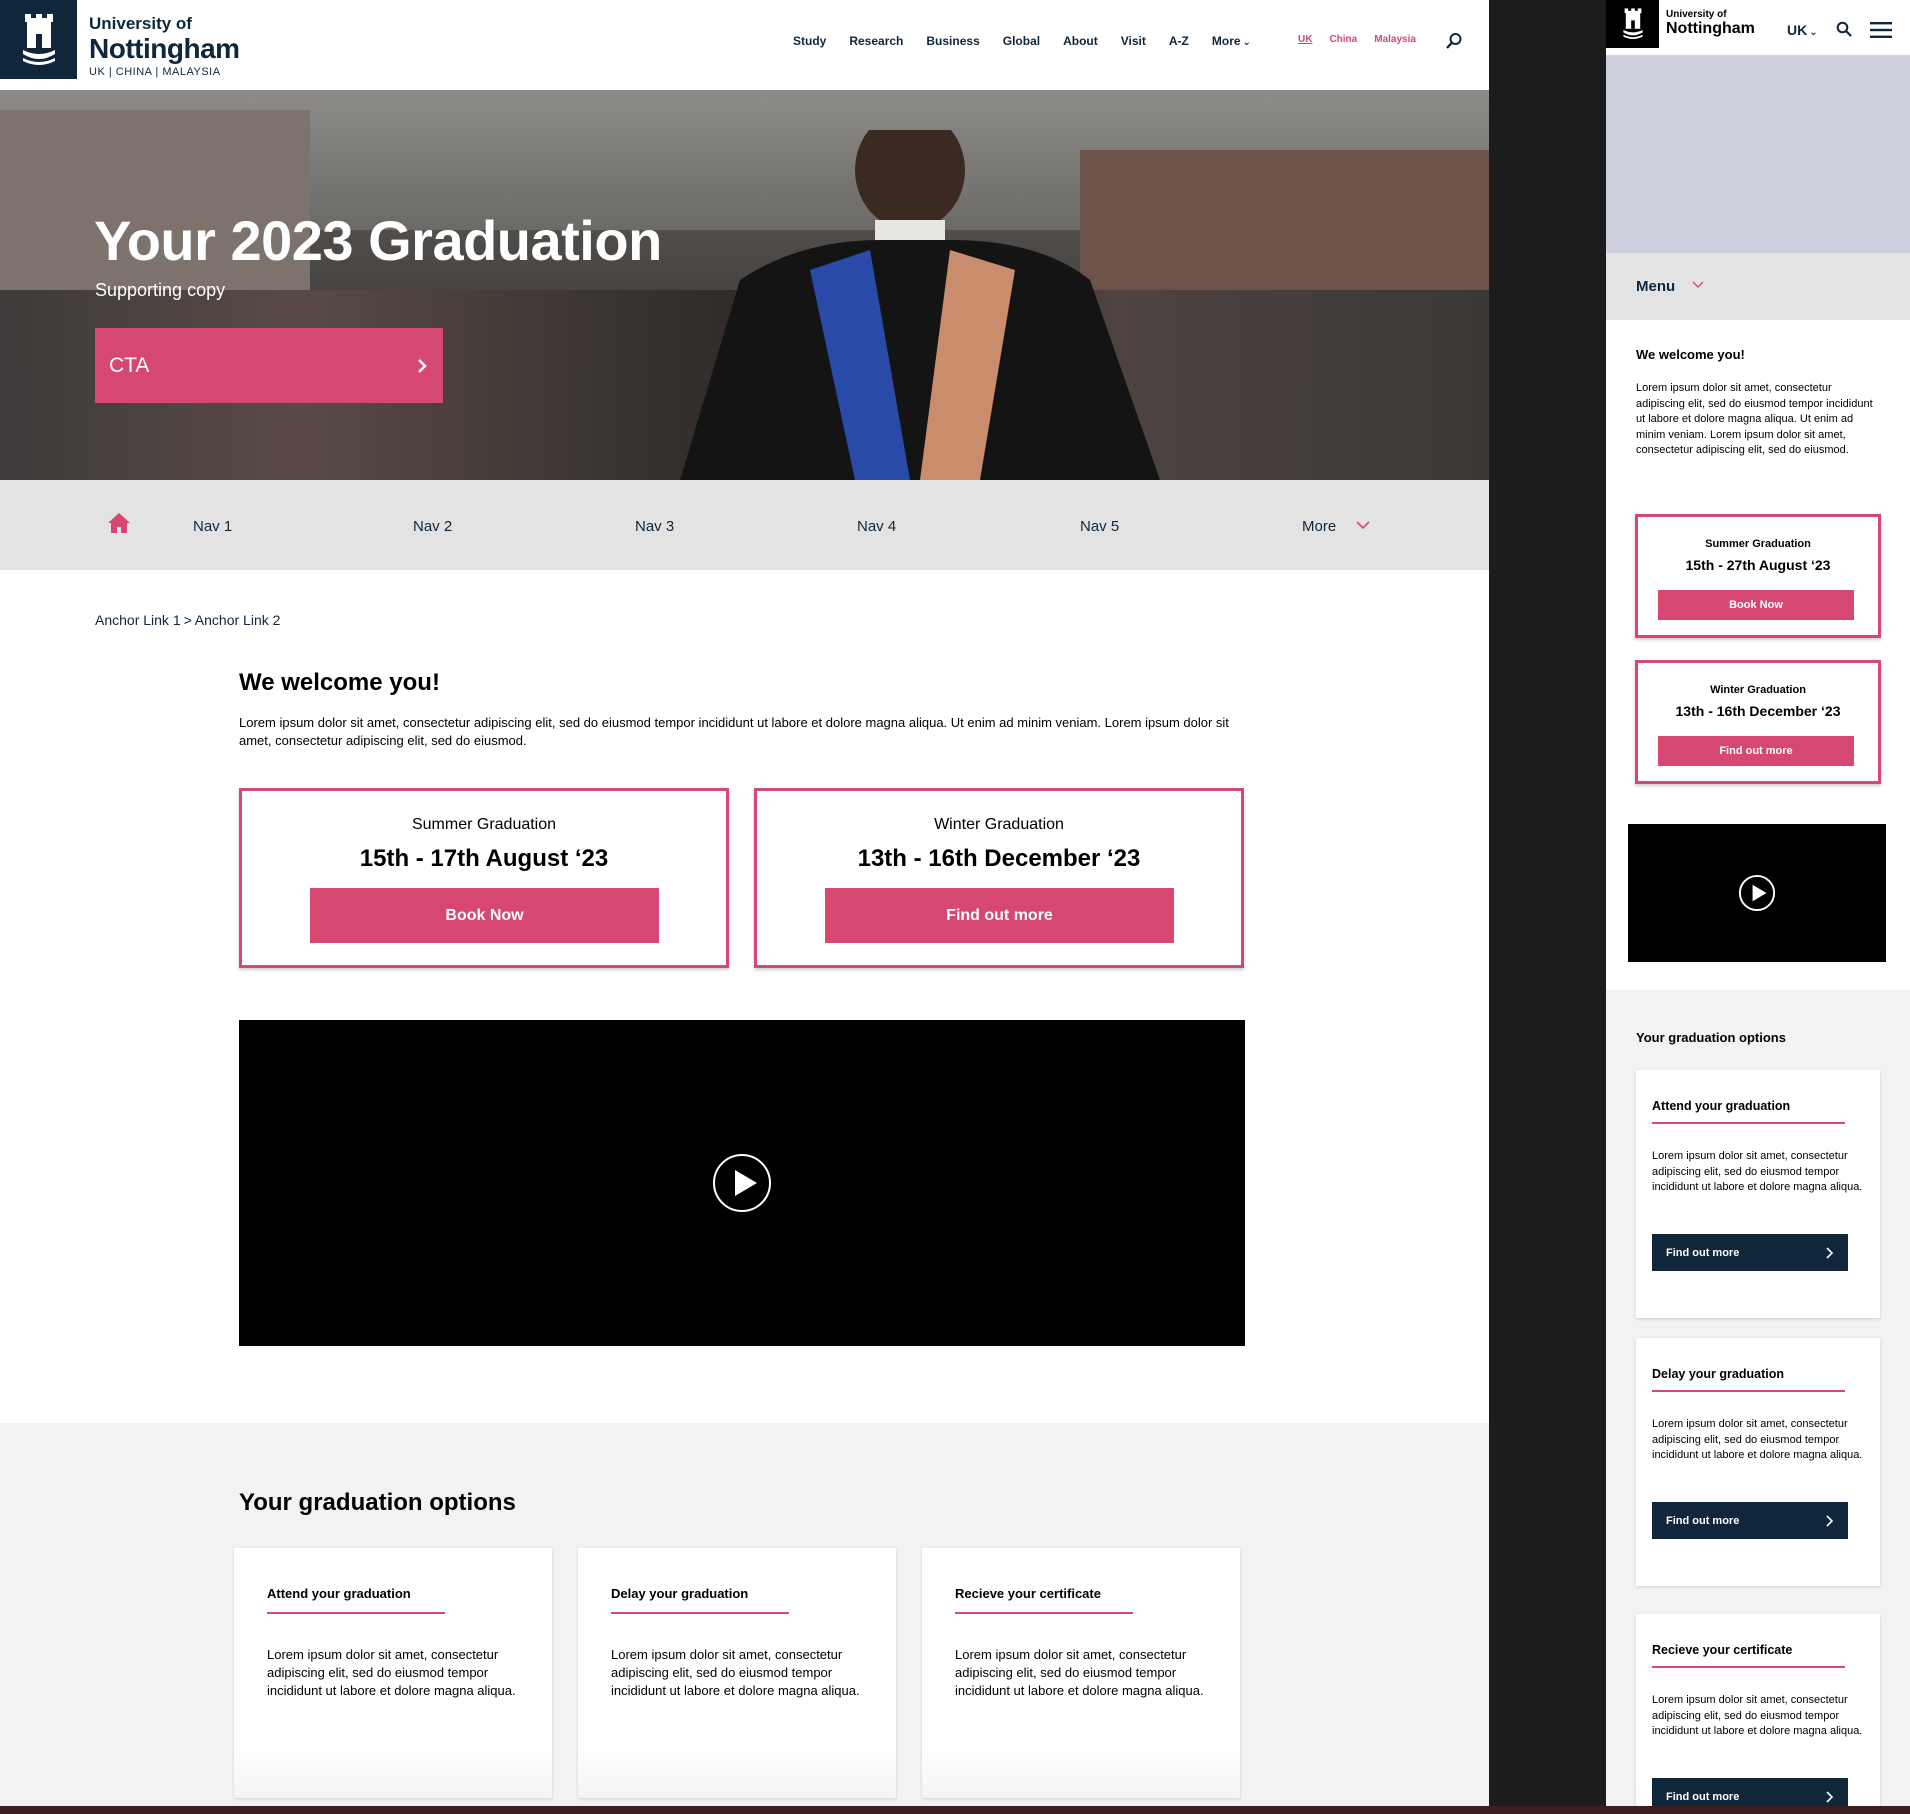 The width and height of the screenshot is (1910, 1814). I want to click on top-nav-visit: Visit, so click(1133, 41).